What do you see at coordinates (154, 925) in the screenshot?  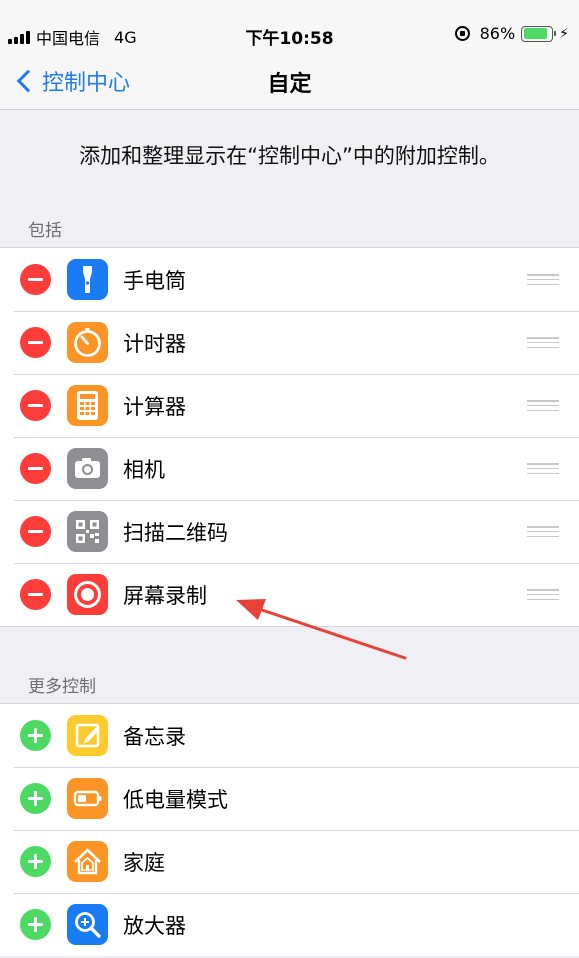 I see `control-label: 放大器` at bounding box center [154, 925].